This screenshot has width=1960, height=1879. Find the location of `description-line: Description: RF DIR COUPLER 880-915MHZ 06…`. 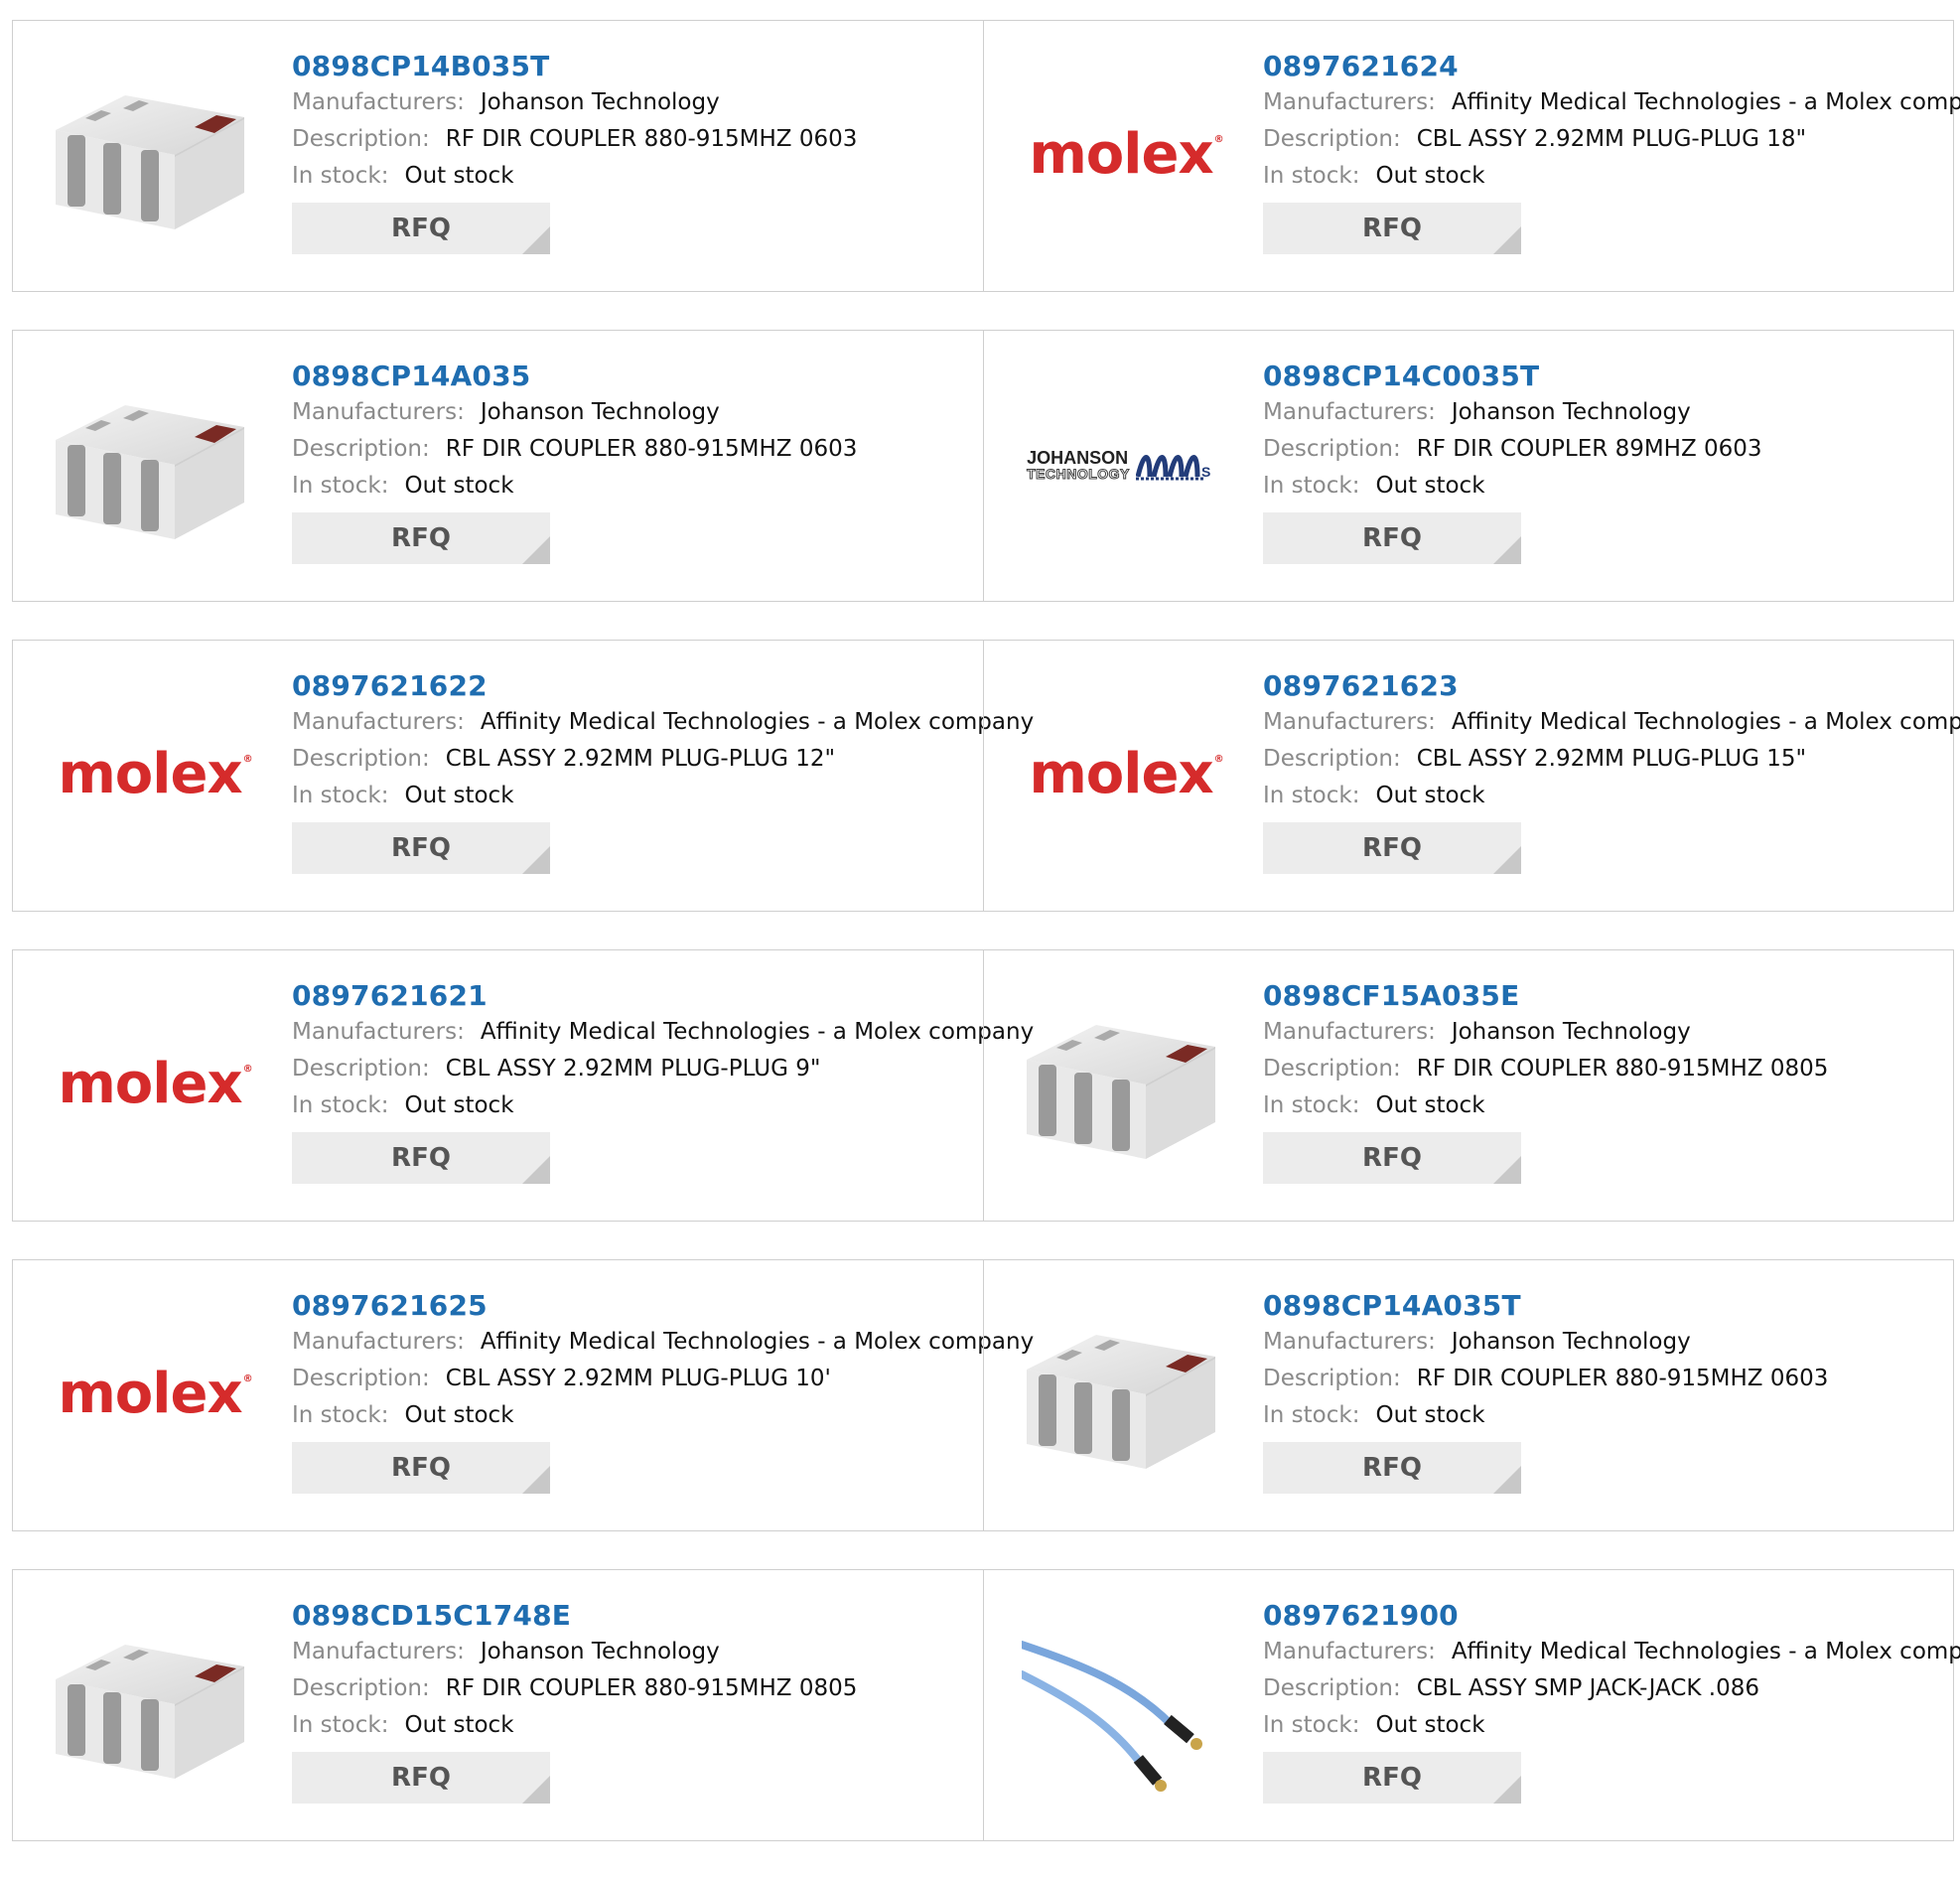

description-line: Description: RF DIR COUPLER 880-915MHZ 06… is located at coordinates (637, 139).